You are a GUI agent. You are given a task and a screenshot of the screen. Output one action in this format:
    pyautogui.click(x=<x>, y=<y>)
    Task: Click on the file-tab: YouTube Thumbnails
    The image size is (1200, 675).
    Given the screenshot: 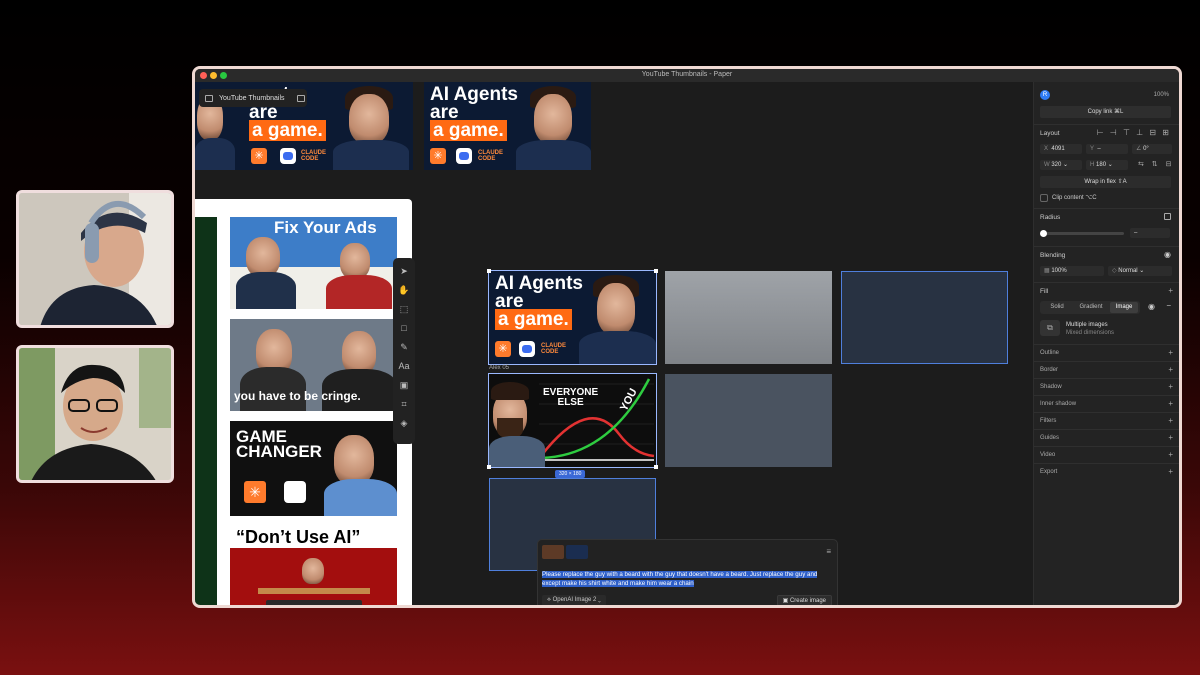 What is the action you would take?
    pyautogui.click(x=253, y=98)
    